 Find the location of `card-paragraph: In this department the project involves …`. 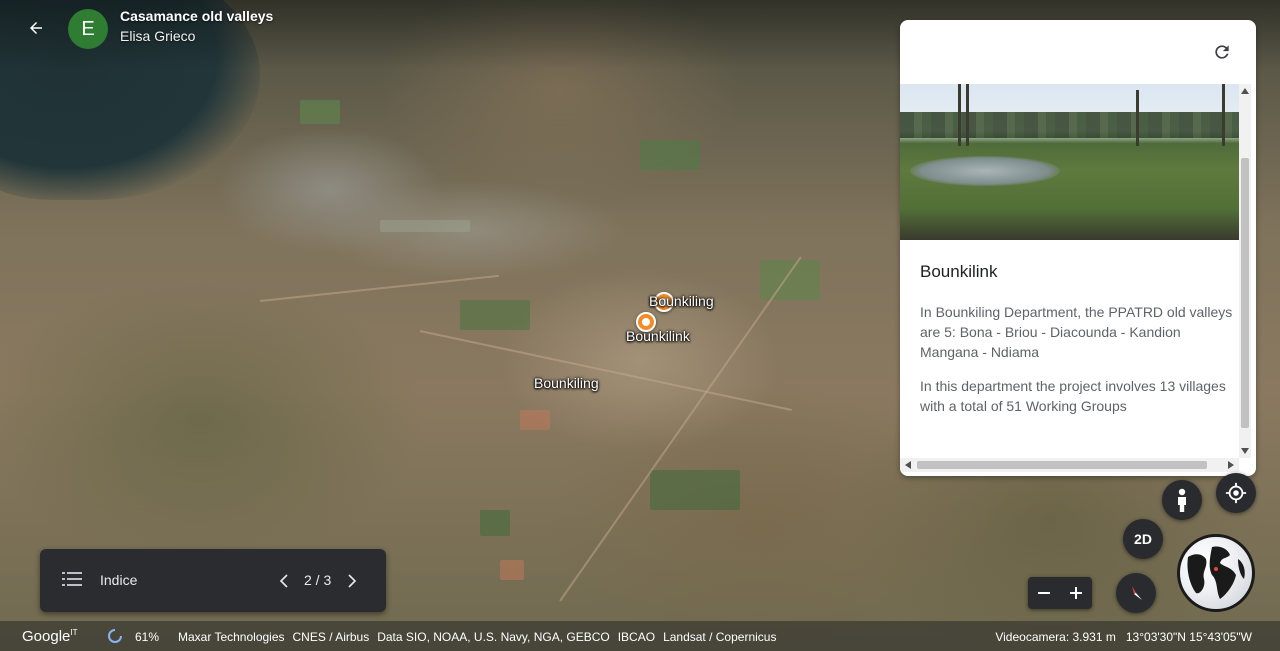

card-paragraph: In this department the project involves … is located at coordinates (1073, 396).